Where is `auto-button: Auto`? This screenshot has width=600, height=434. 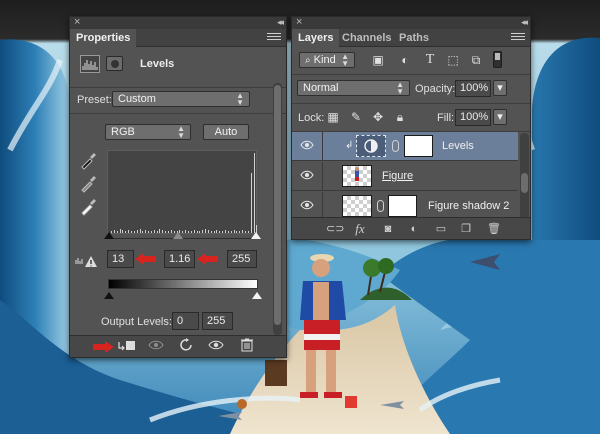
auto-button: Auto is located at coordinates (226, 132).